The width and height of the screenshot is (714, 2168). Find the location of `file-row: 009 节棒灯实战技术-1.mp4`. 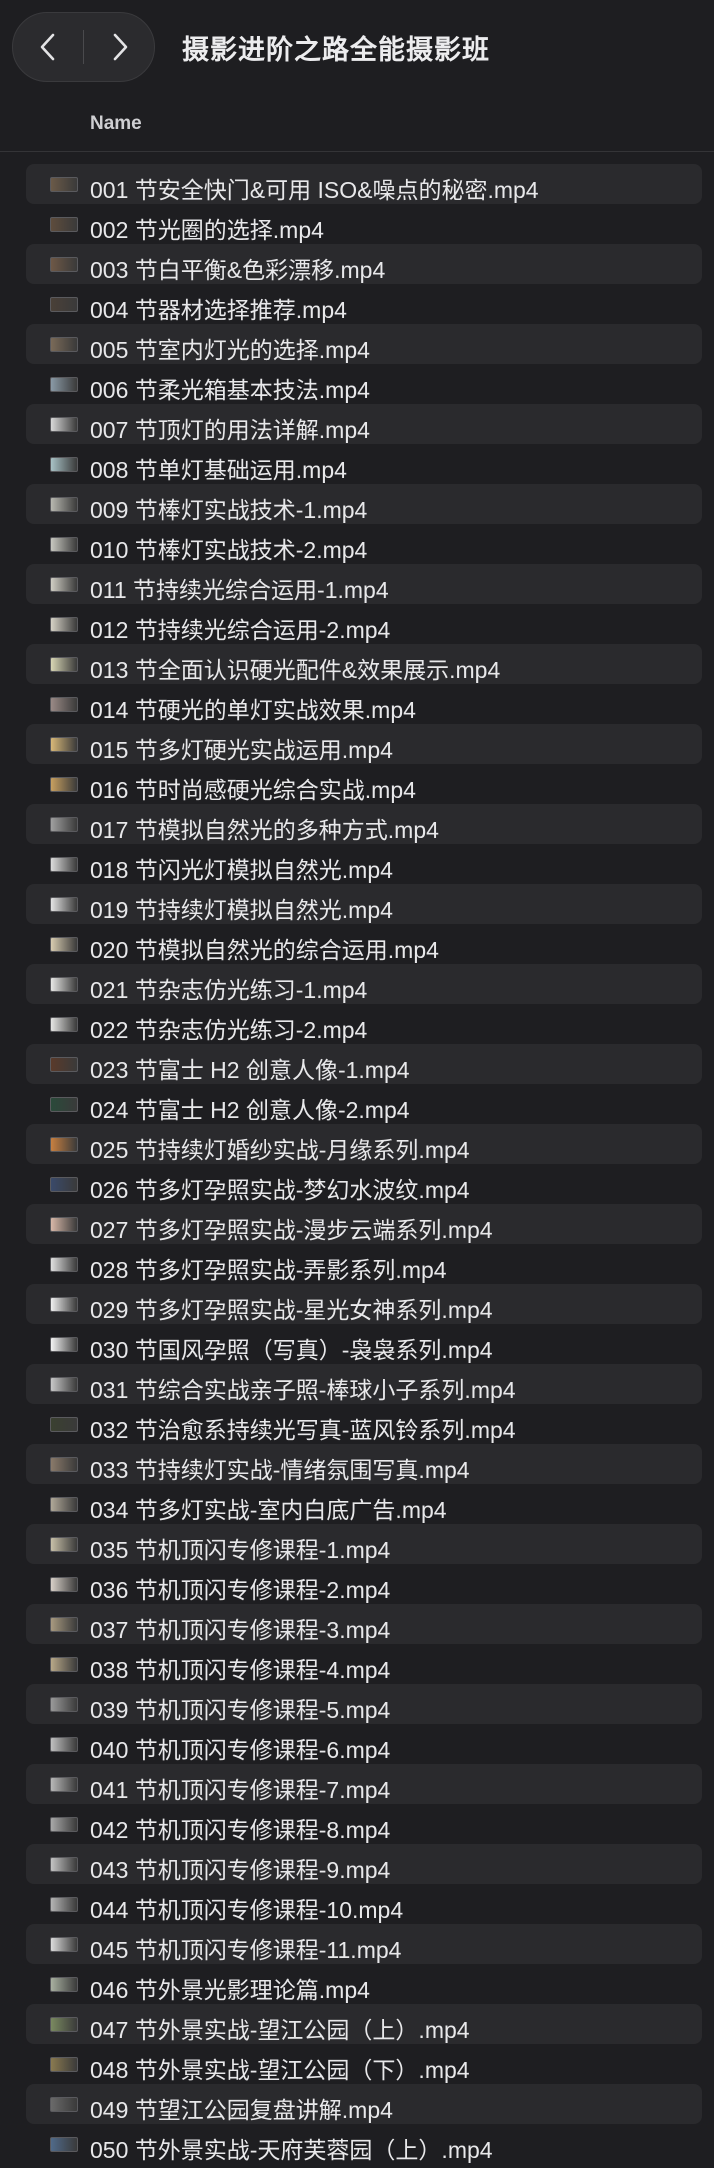

file-row: 009 节棒灯实战技术-1.mp4 is located at coordinates (364, 504).